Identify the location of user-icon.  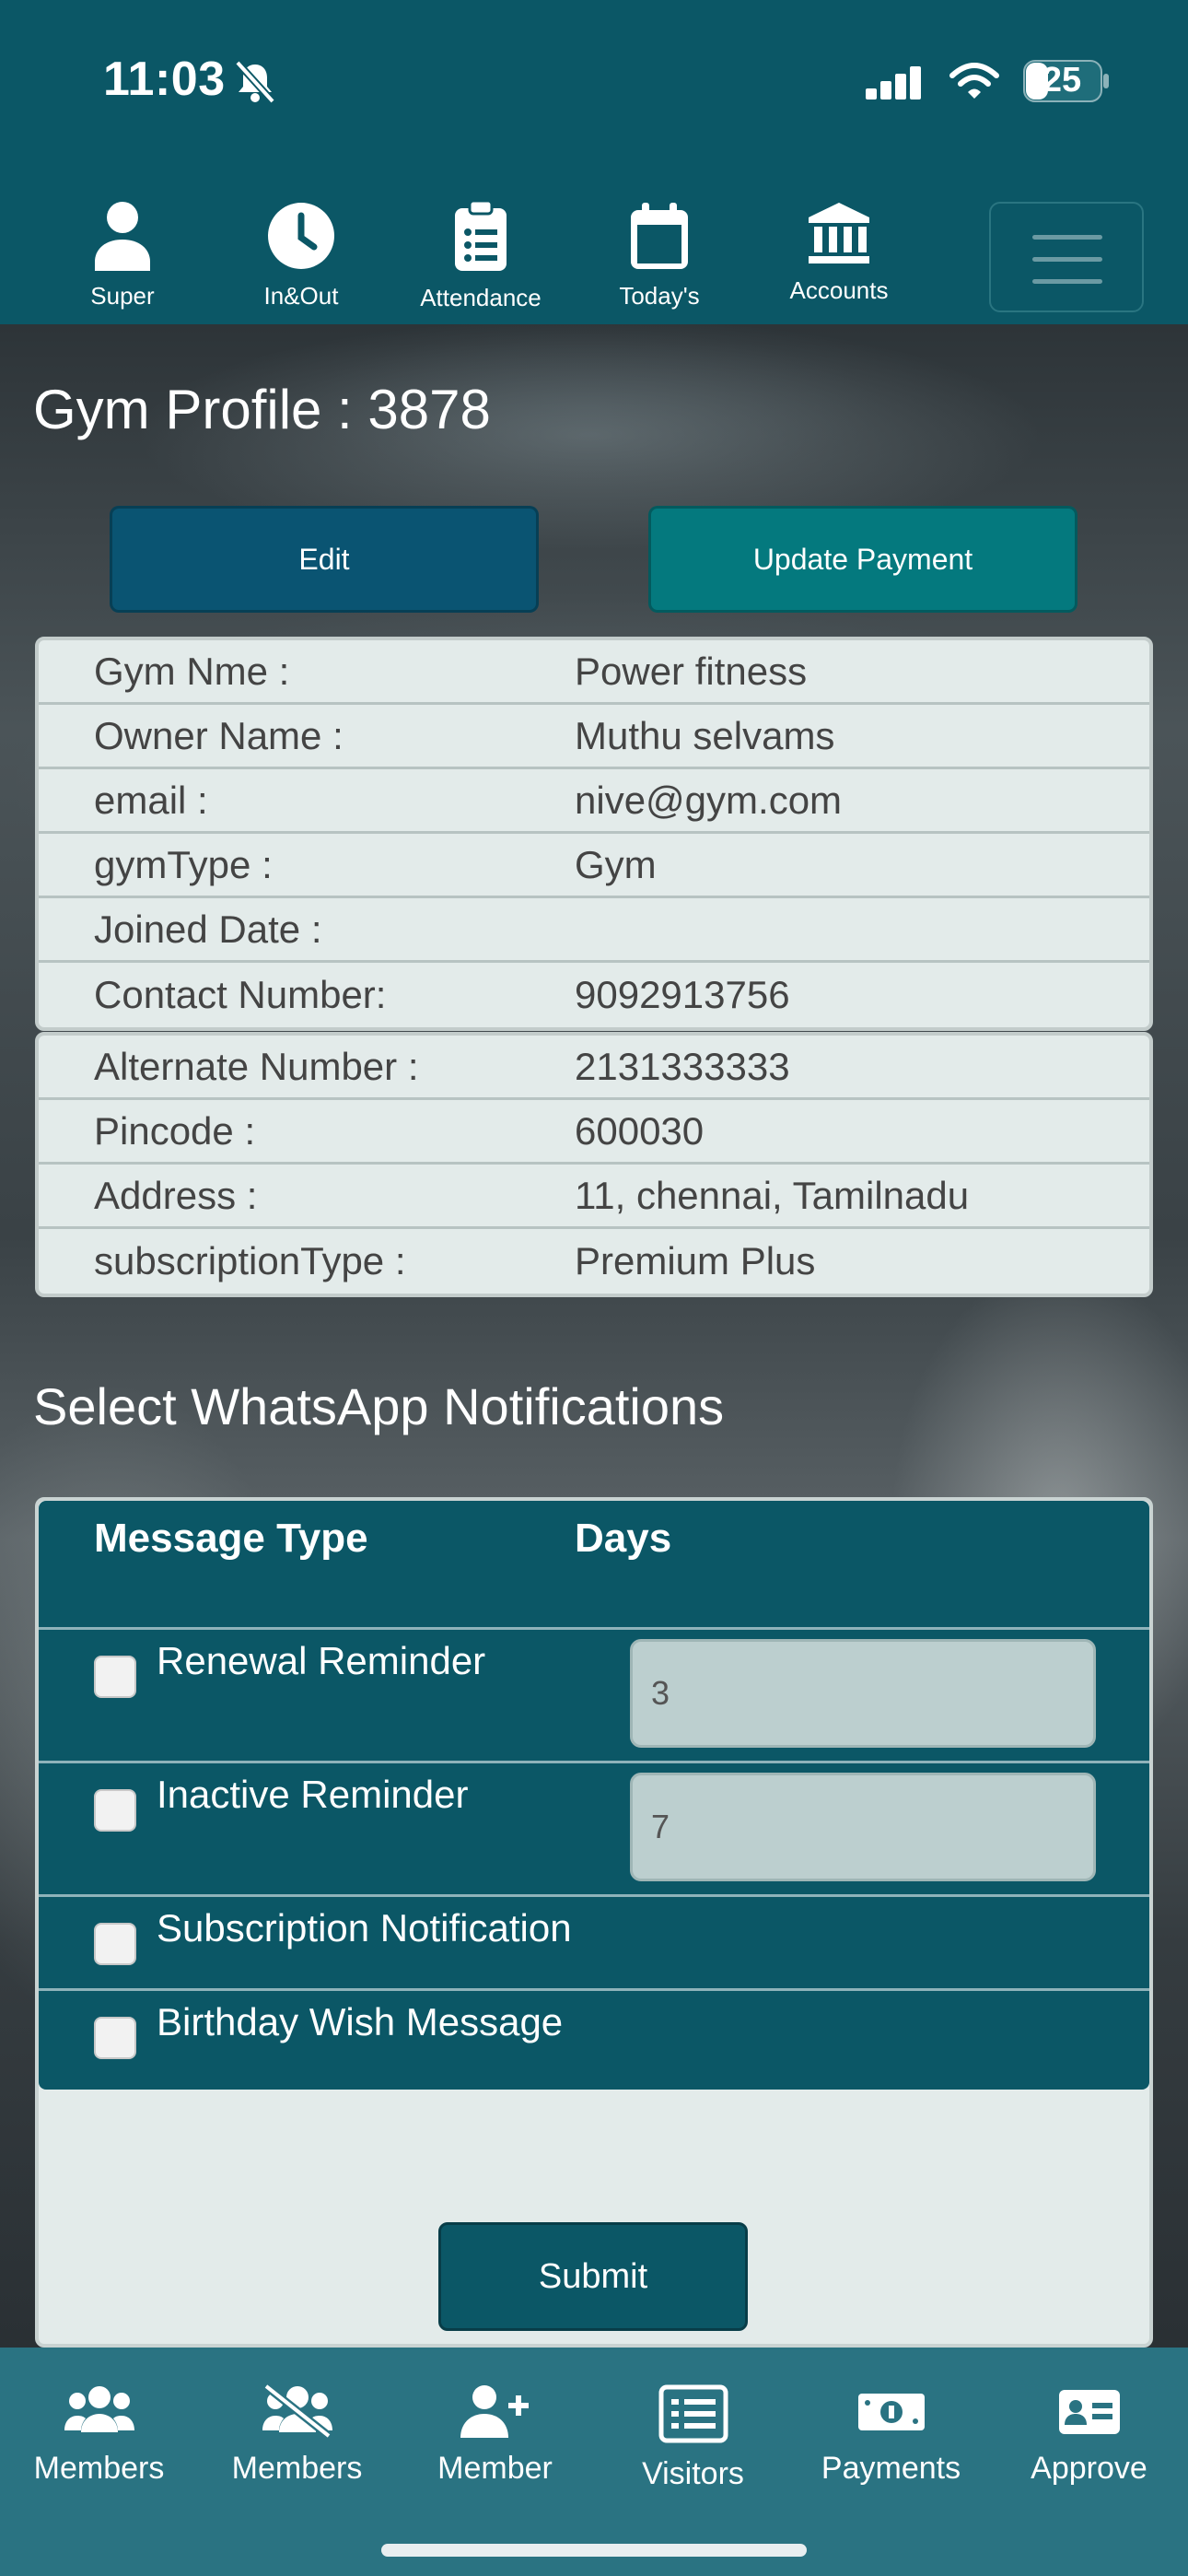
(122, 236).